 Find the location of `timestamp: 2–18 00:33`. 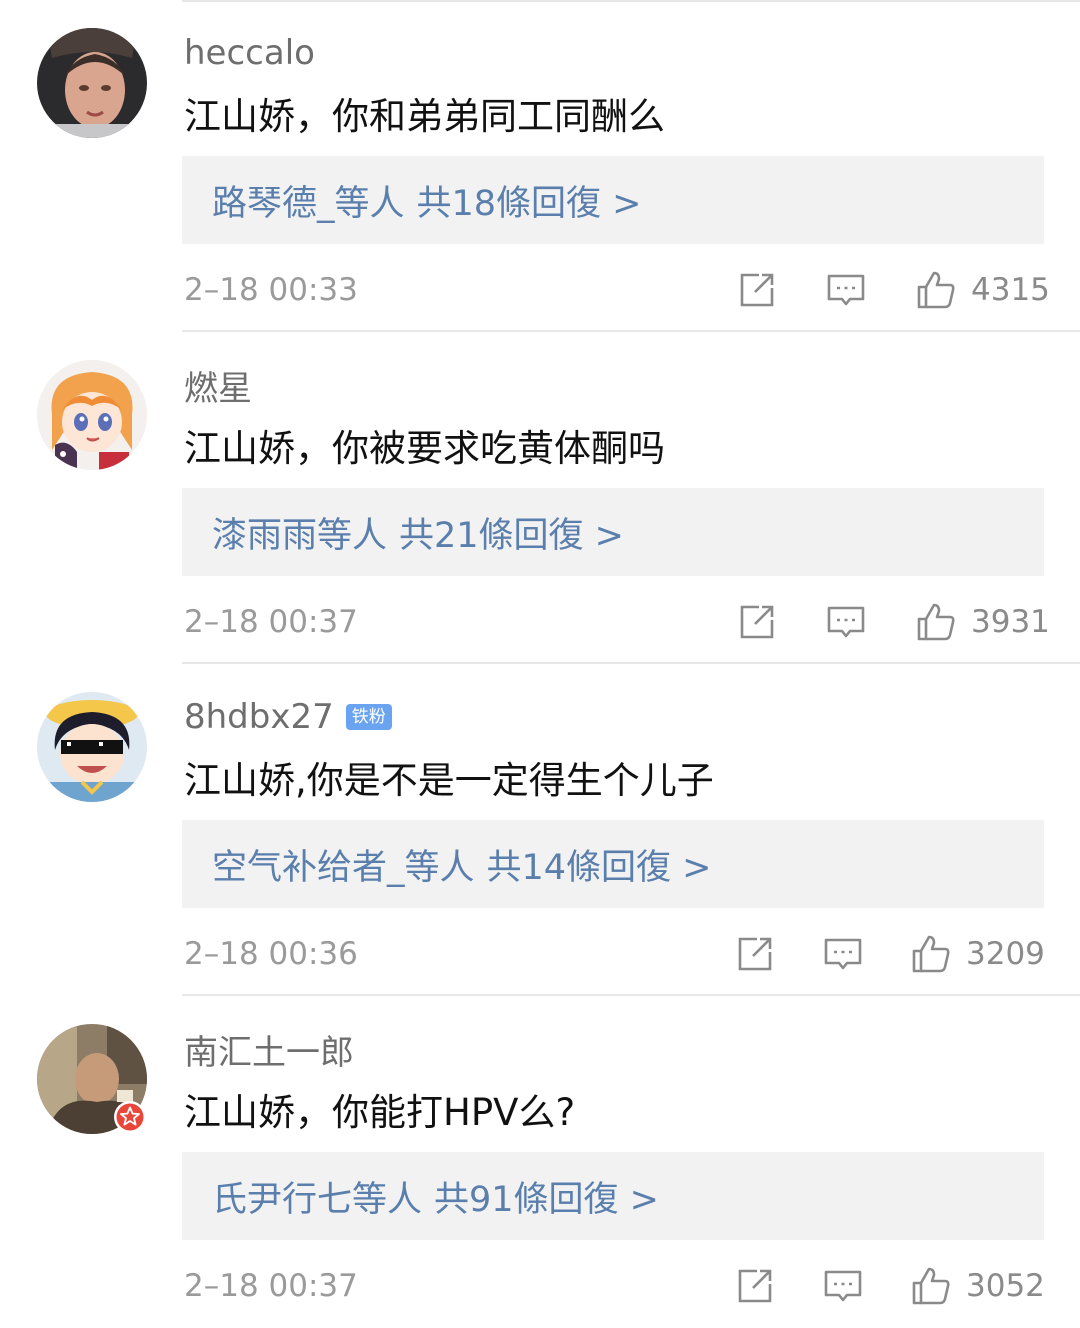

timestamp: 2–18 00:33 is located at coordinates (271, 290).